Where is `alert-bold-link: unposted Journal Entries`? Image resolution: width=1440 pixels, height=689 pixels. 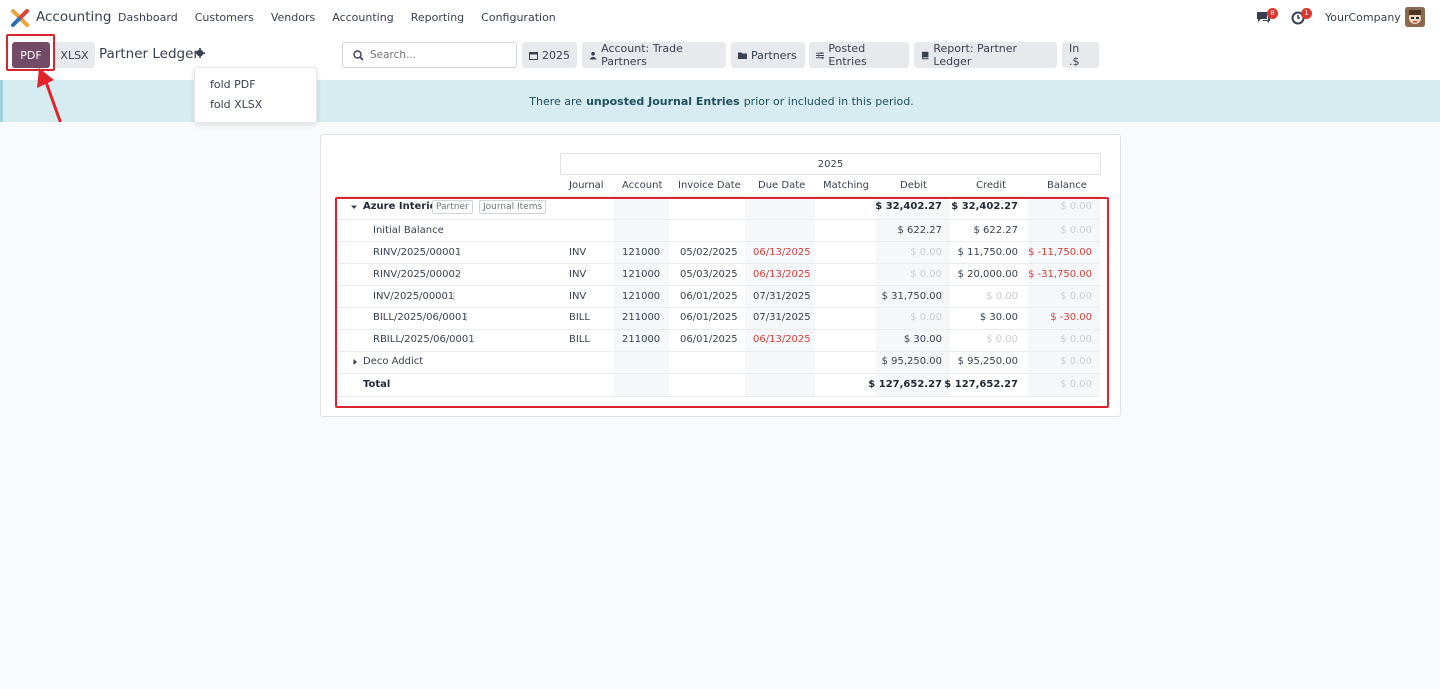 alert-bold-link: unposted Journal Entries is located at coordinates (663, 101).